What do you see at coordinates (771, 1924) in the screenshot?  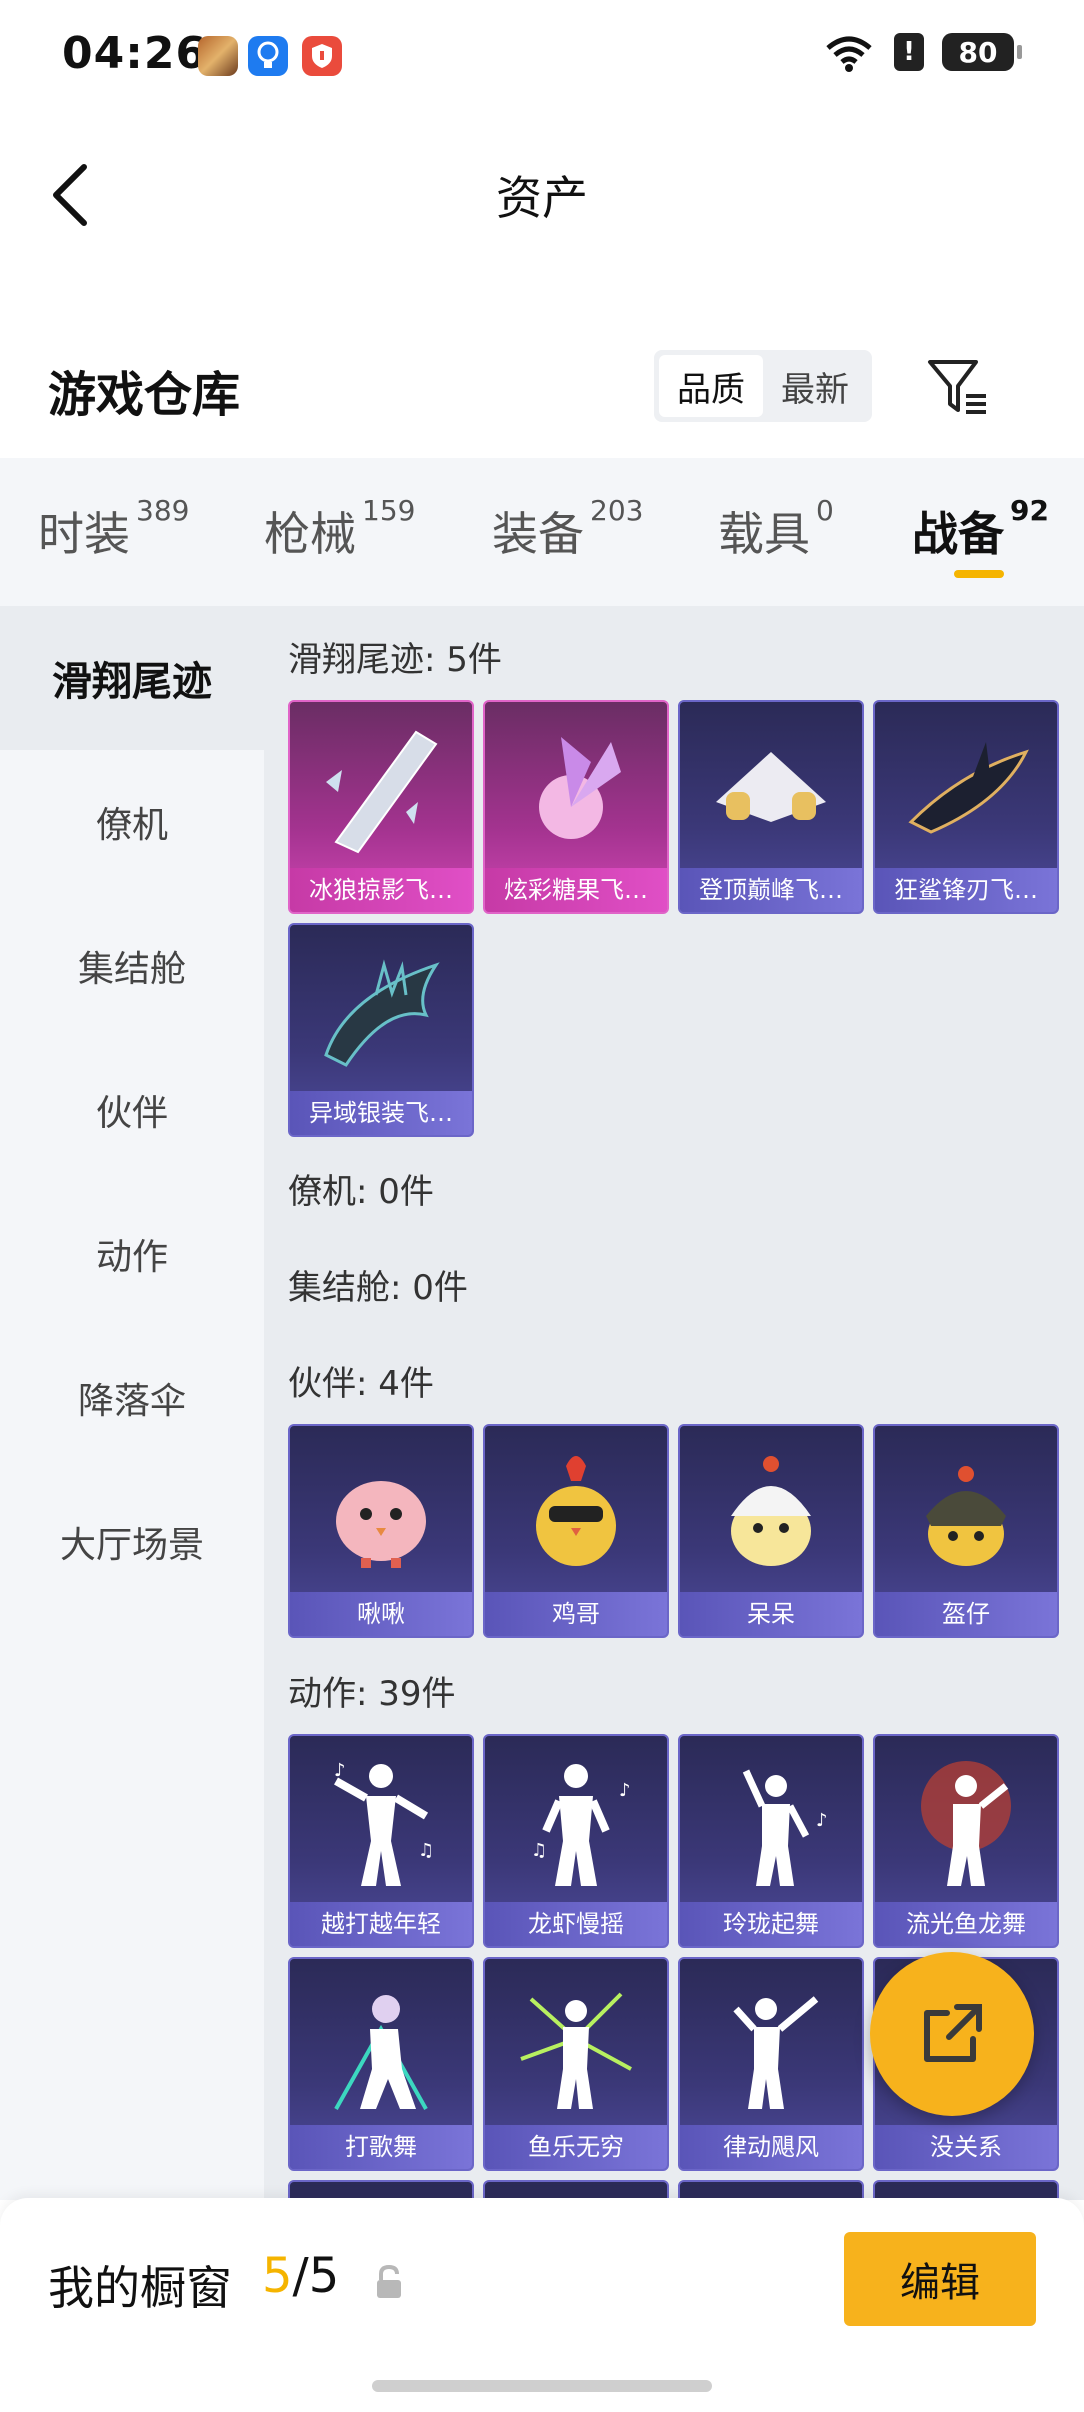 I see `item-name: 玲珑起舞` at bounding box center [771, 1924].